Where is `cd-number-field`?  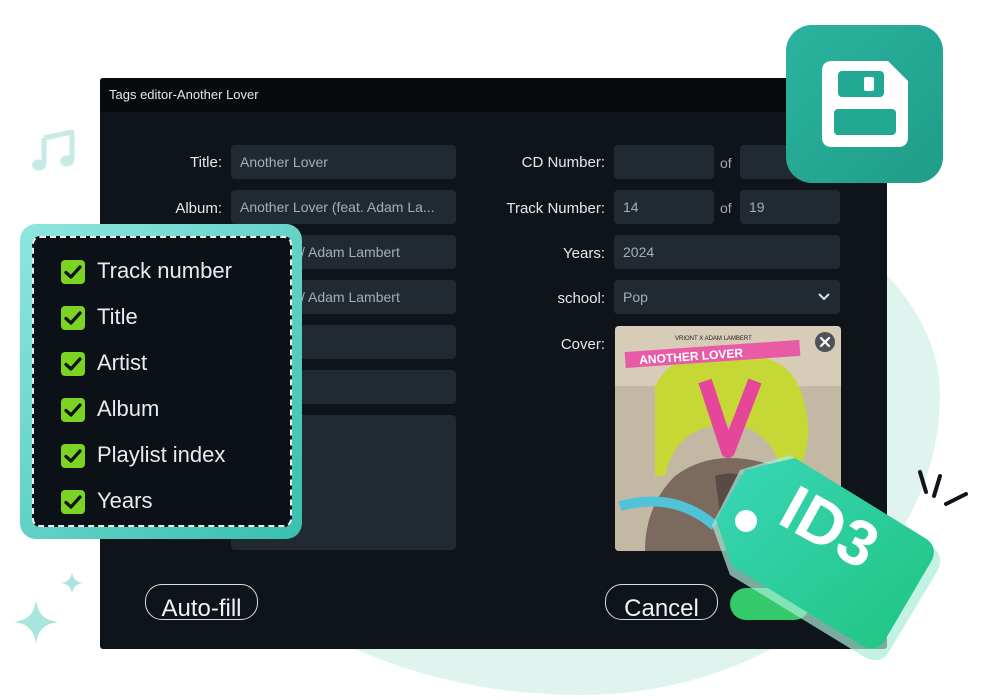
cd-number-field is located at coordinates (664, 162).